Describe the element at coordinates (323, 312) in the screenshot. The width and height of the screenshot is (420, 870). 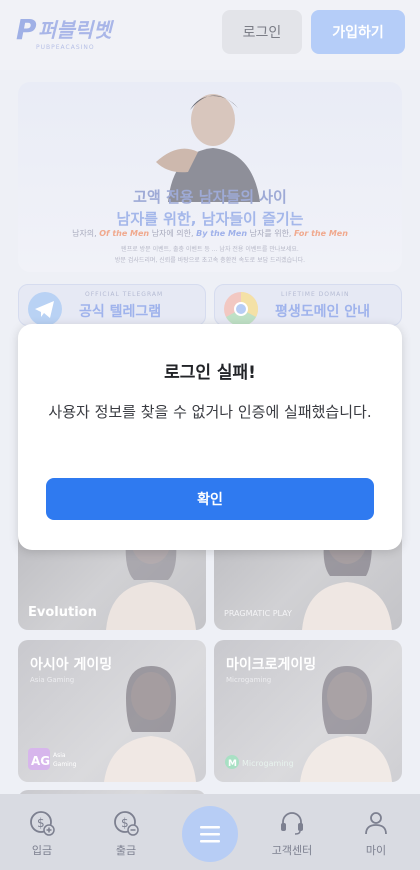
I see `promo-title: 평생도메인 안내` at that location.